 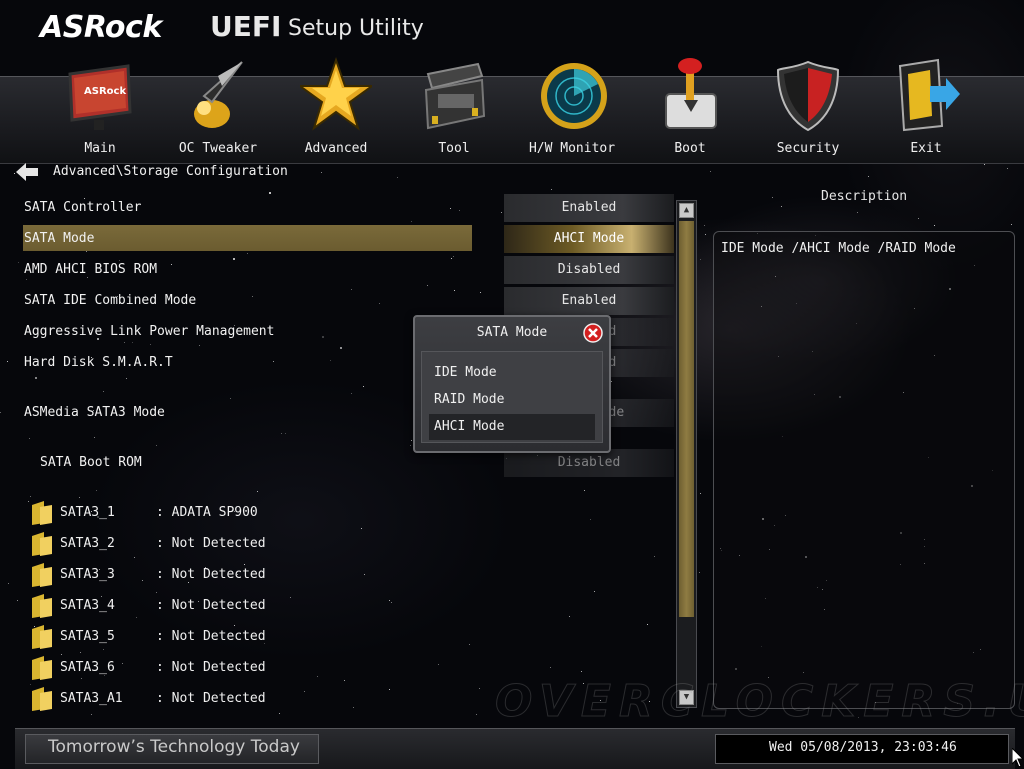 I want to click on scrollbar: ▲ ▼, so click(x=686, y=454).